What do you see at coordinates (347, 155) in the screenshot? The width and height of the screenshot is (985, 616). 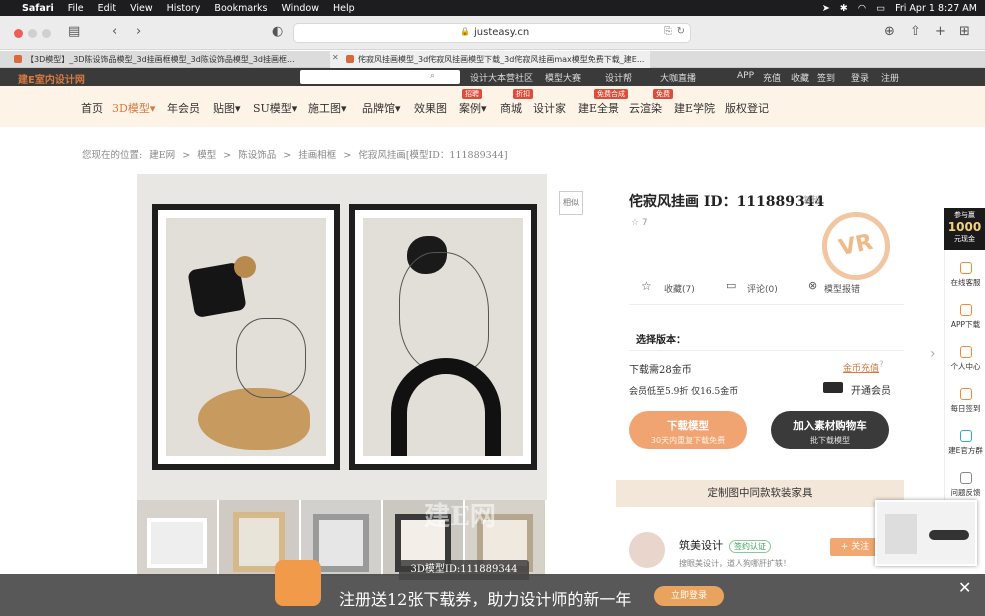 I see `breadcrumb-sep: >` at bounding box center [347, 155].